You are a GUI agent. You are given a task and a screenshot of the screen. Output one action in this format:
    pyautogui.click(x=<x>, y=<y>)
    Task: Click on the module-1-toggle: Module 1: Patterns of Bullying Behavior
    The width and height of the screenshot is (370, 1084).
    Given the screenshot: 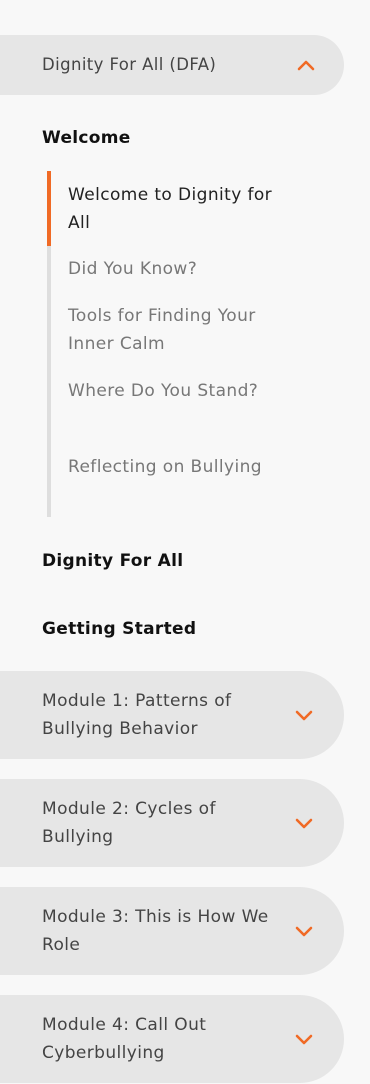 What is the action you would take?
    pyautogui.click(x=172, y=715)
    